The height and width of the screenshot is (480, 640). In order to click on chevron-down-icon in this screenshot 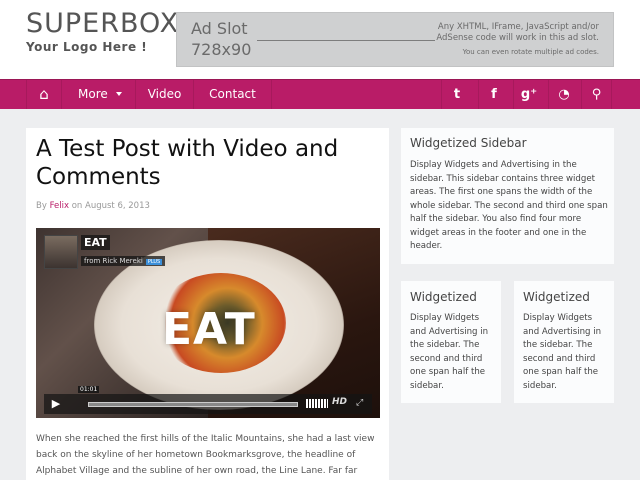, I will do `click(119, 94)`.